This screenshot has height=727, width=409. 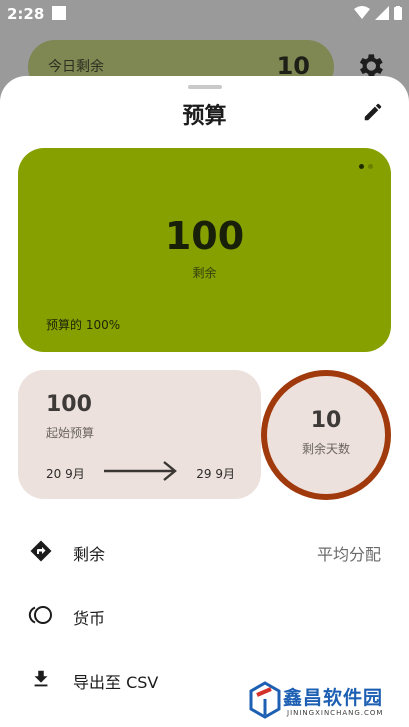 I want to click on sheet-title: 预算, so click(x=204, y=116).